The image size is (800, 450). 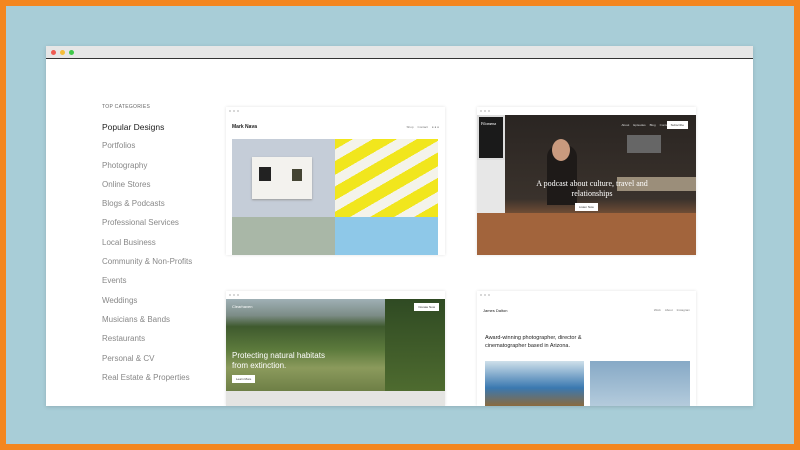 What do you see at coordinates (489, 123) in the screenshot?
I see `site-name: Filomena` at bounding box center [489, 123].